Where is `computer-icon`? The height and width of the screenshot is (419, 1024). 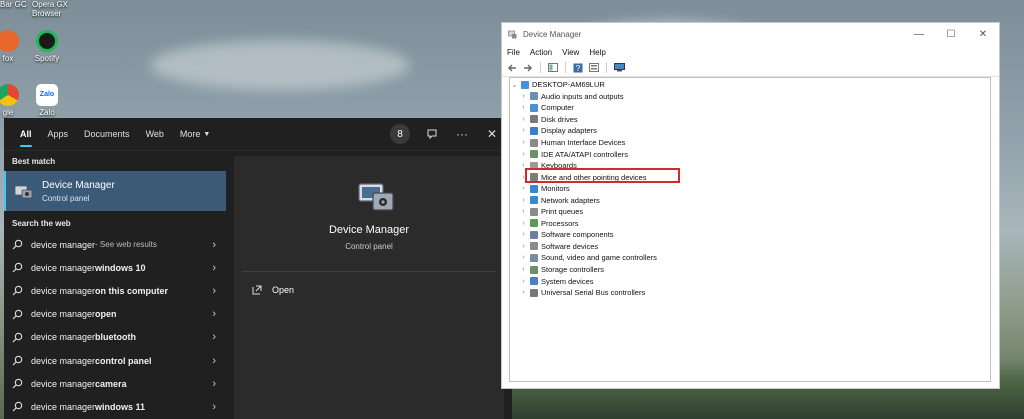
computer-icon is located at coordinates (525, 84).